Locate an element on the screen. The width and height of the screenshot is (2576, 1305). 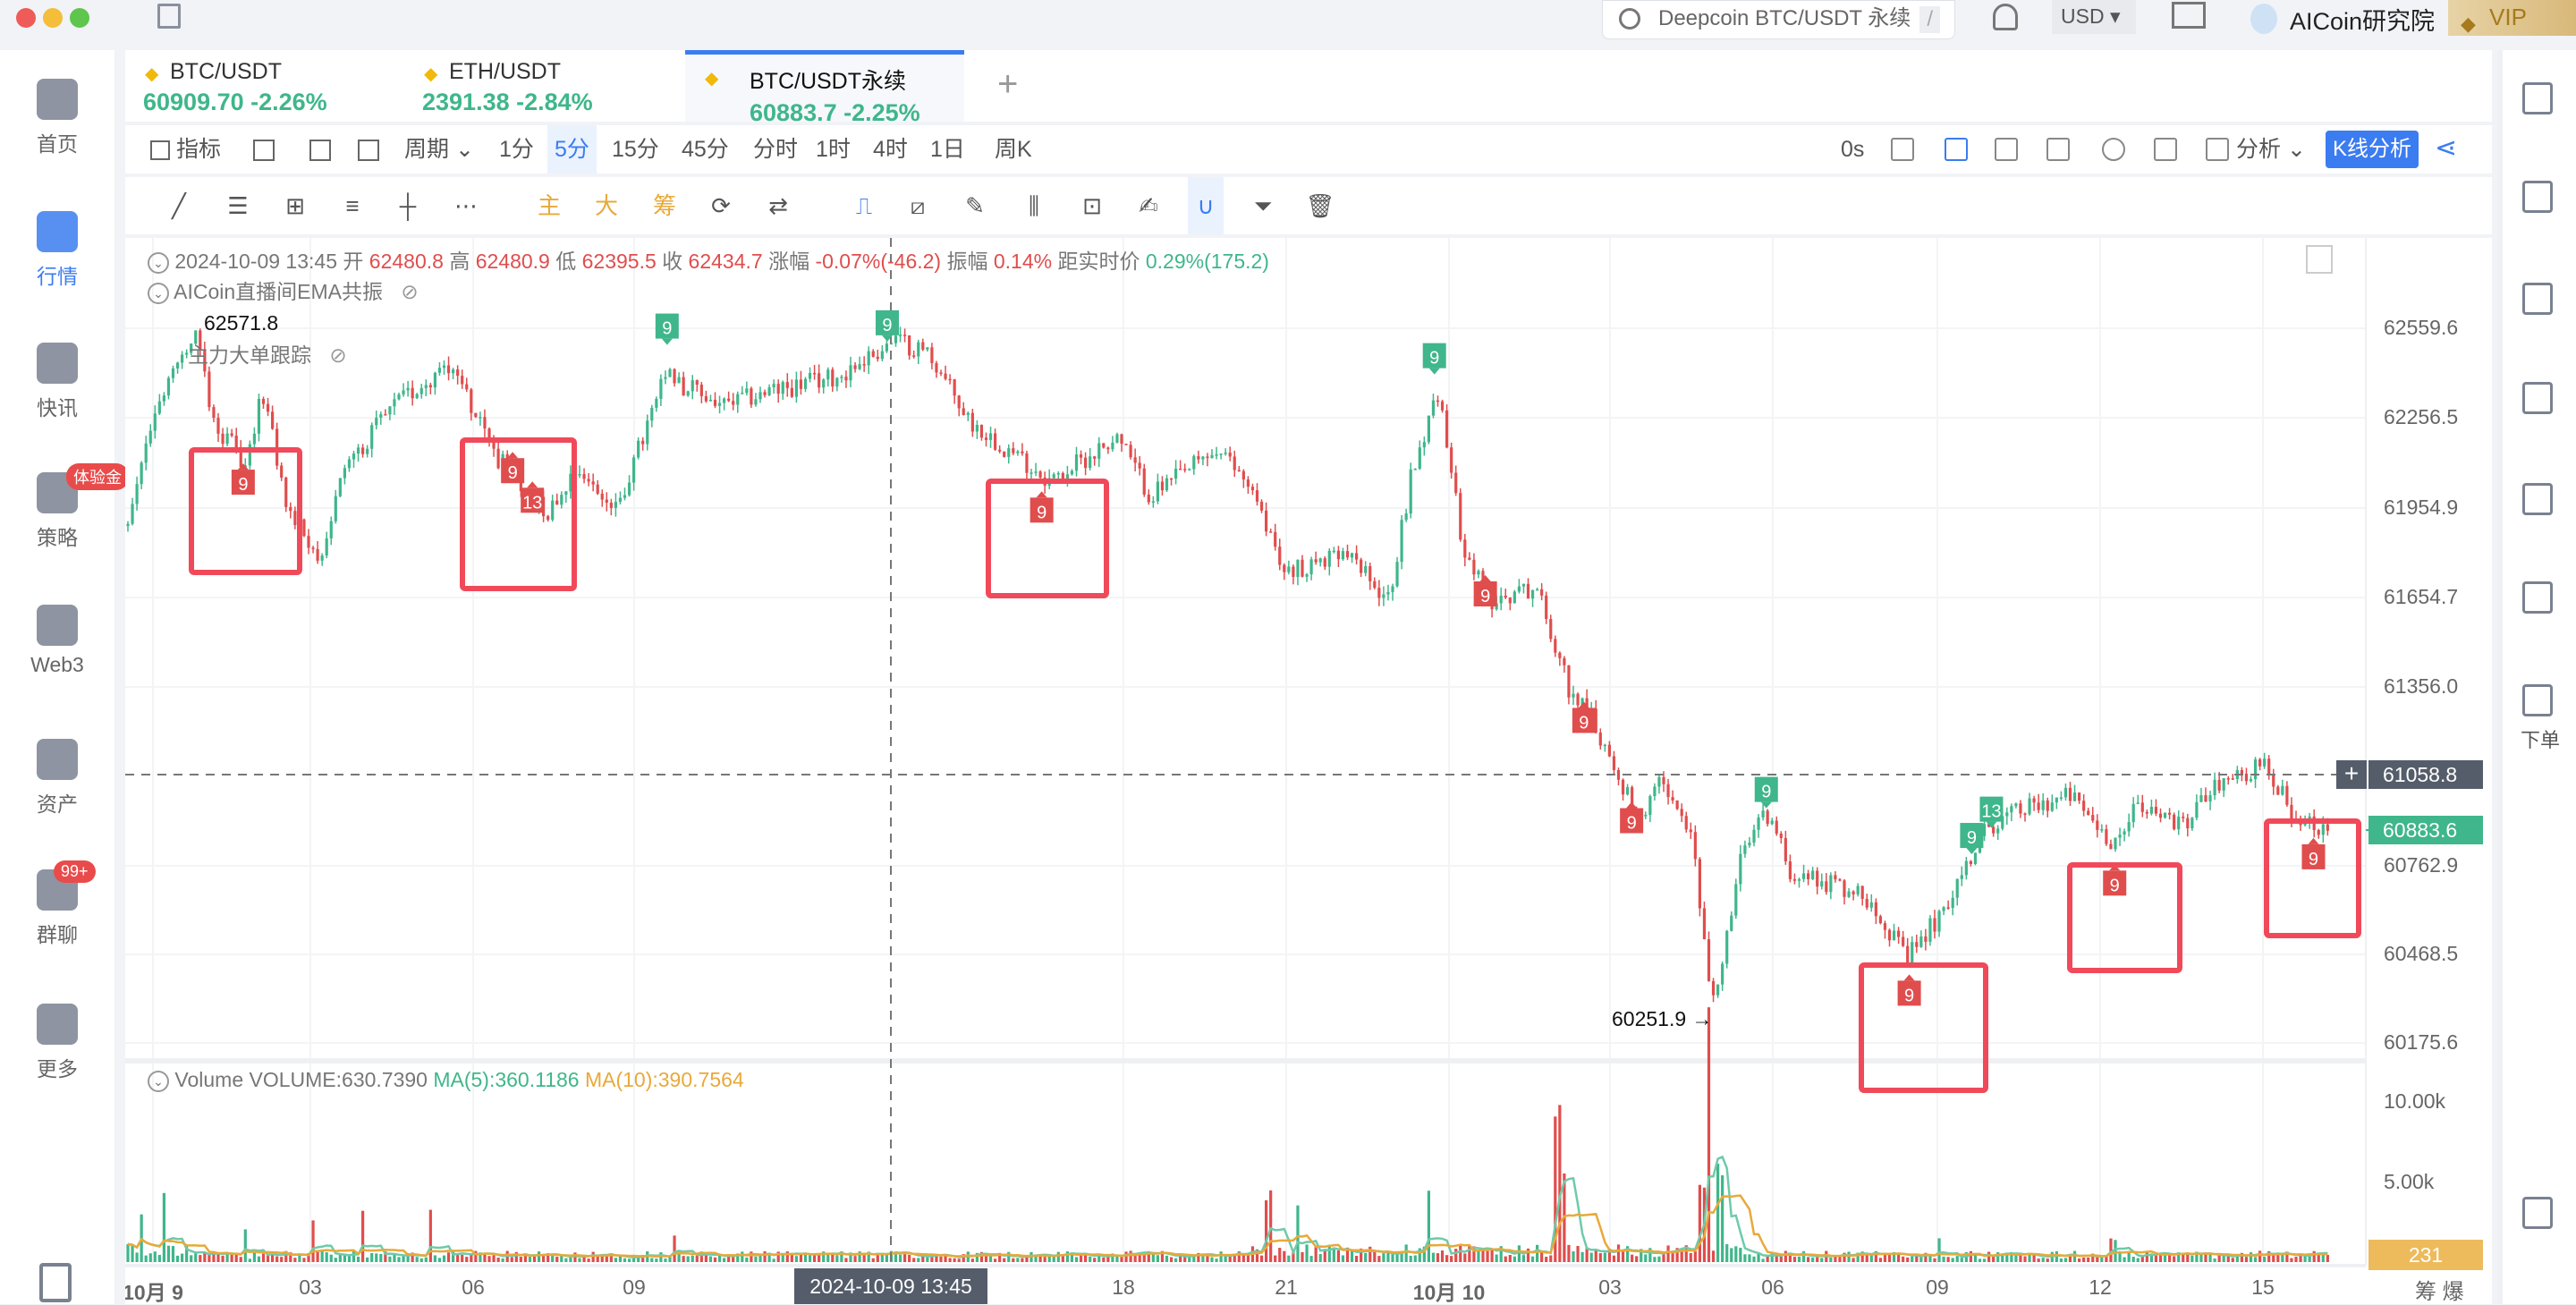
volume-ma5: MA(5):360.1186 is located at coordinates (506, 1079).